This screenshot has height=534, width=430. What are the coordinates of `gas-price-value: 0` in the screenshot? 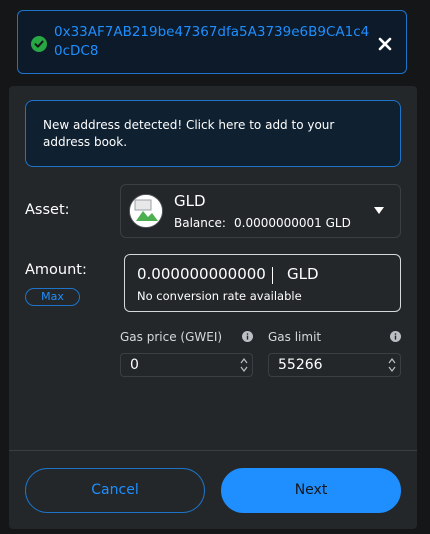 It's located at (134, 365).